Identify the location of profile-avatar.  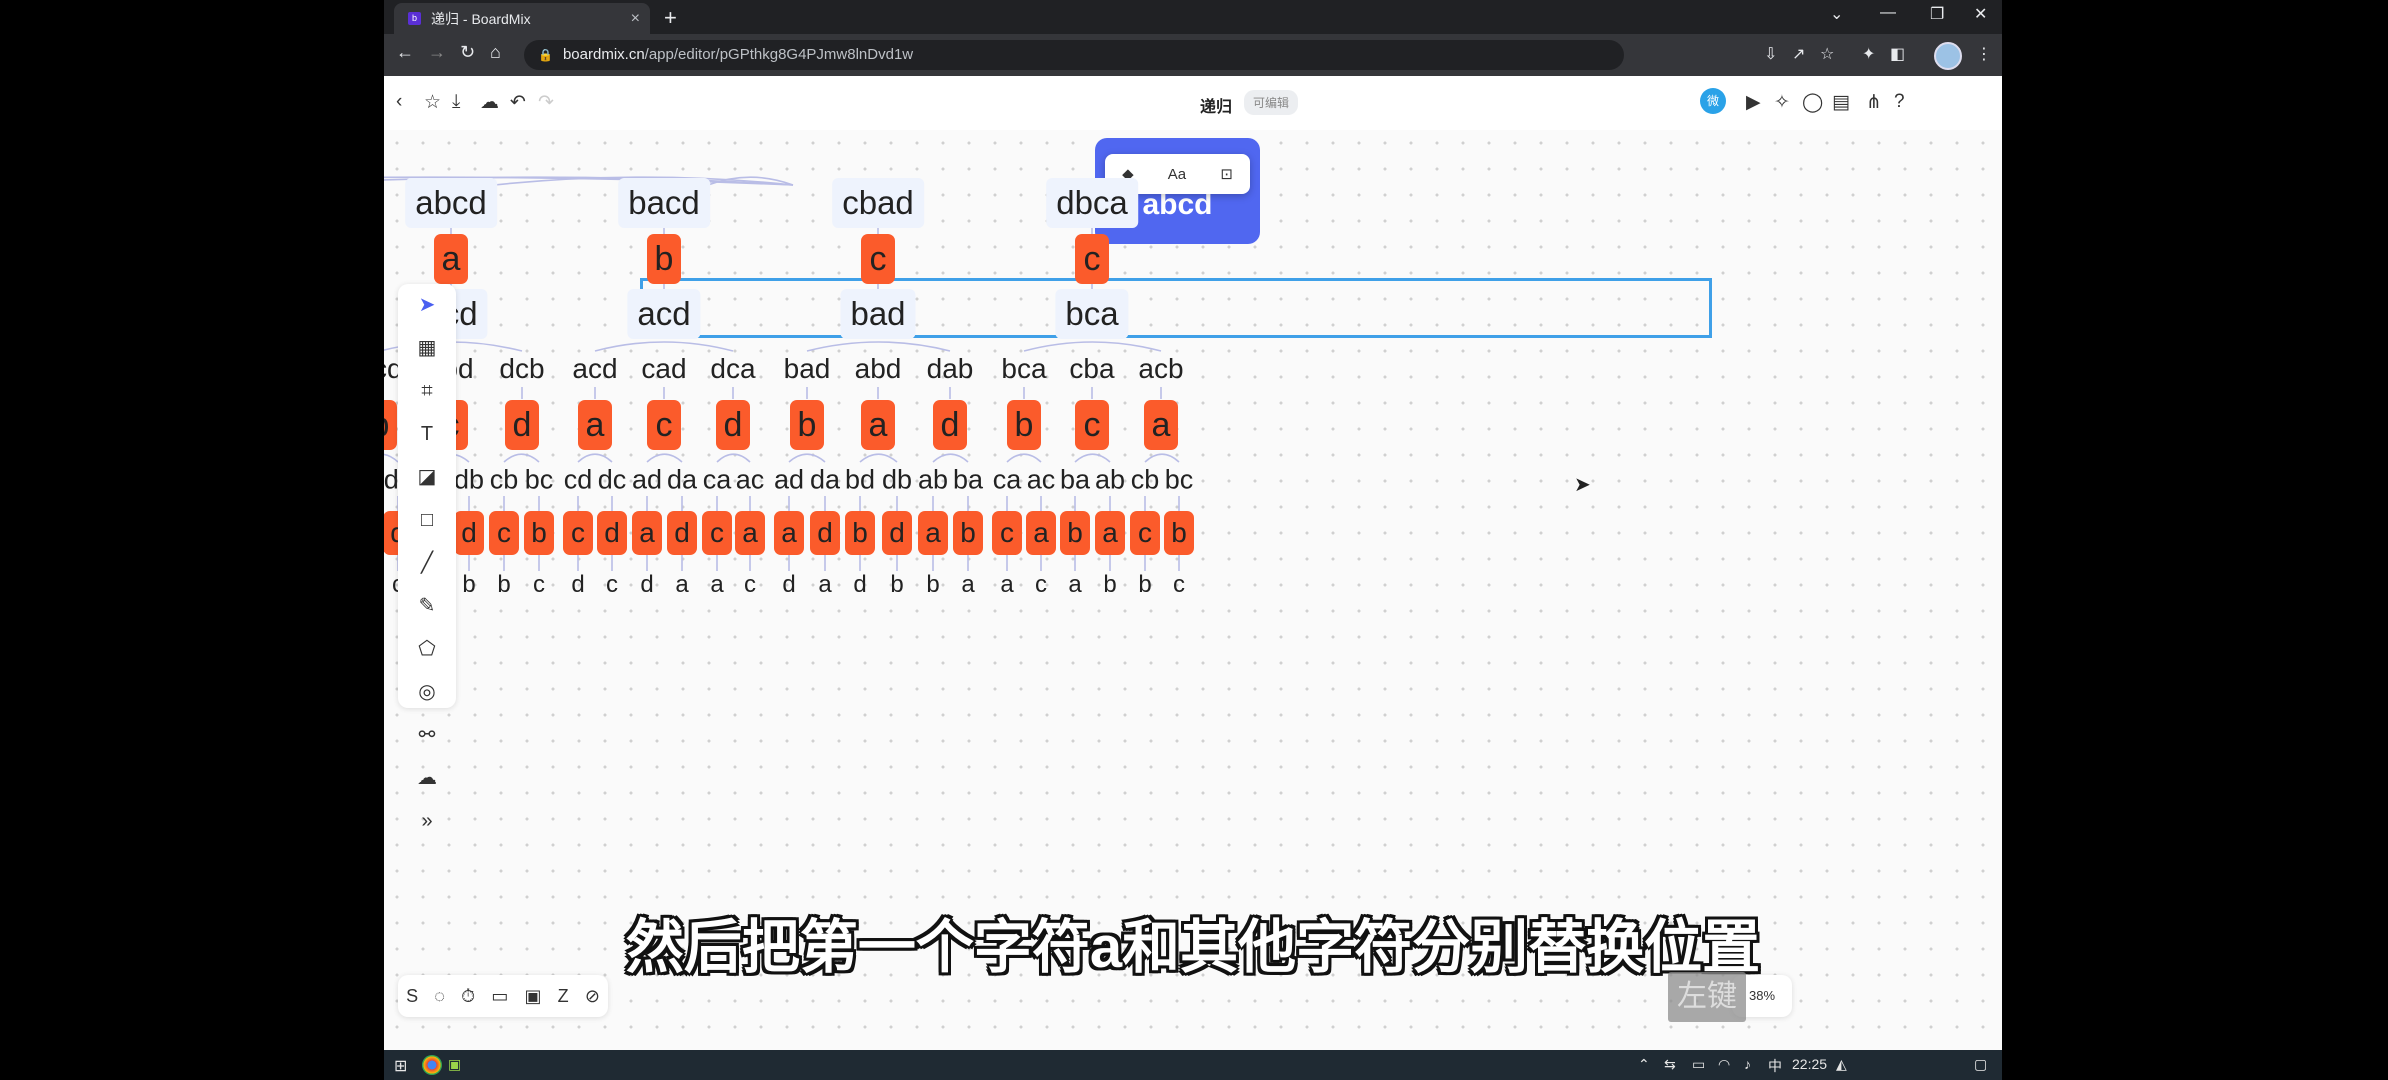
(1948, 56).